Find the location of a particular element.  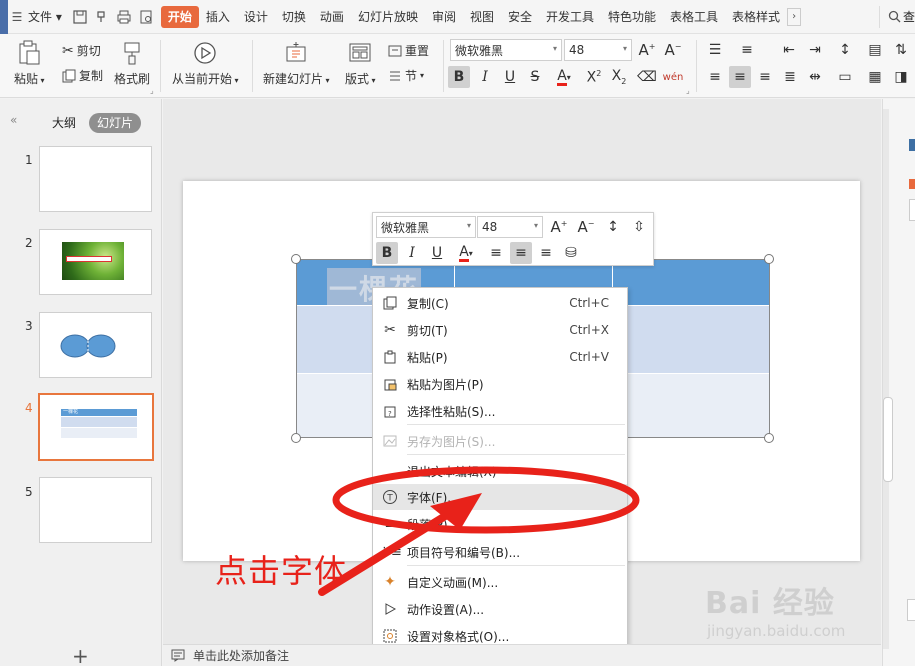

tab-3: 切换 is located at coordinates (294, 17).